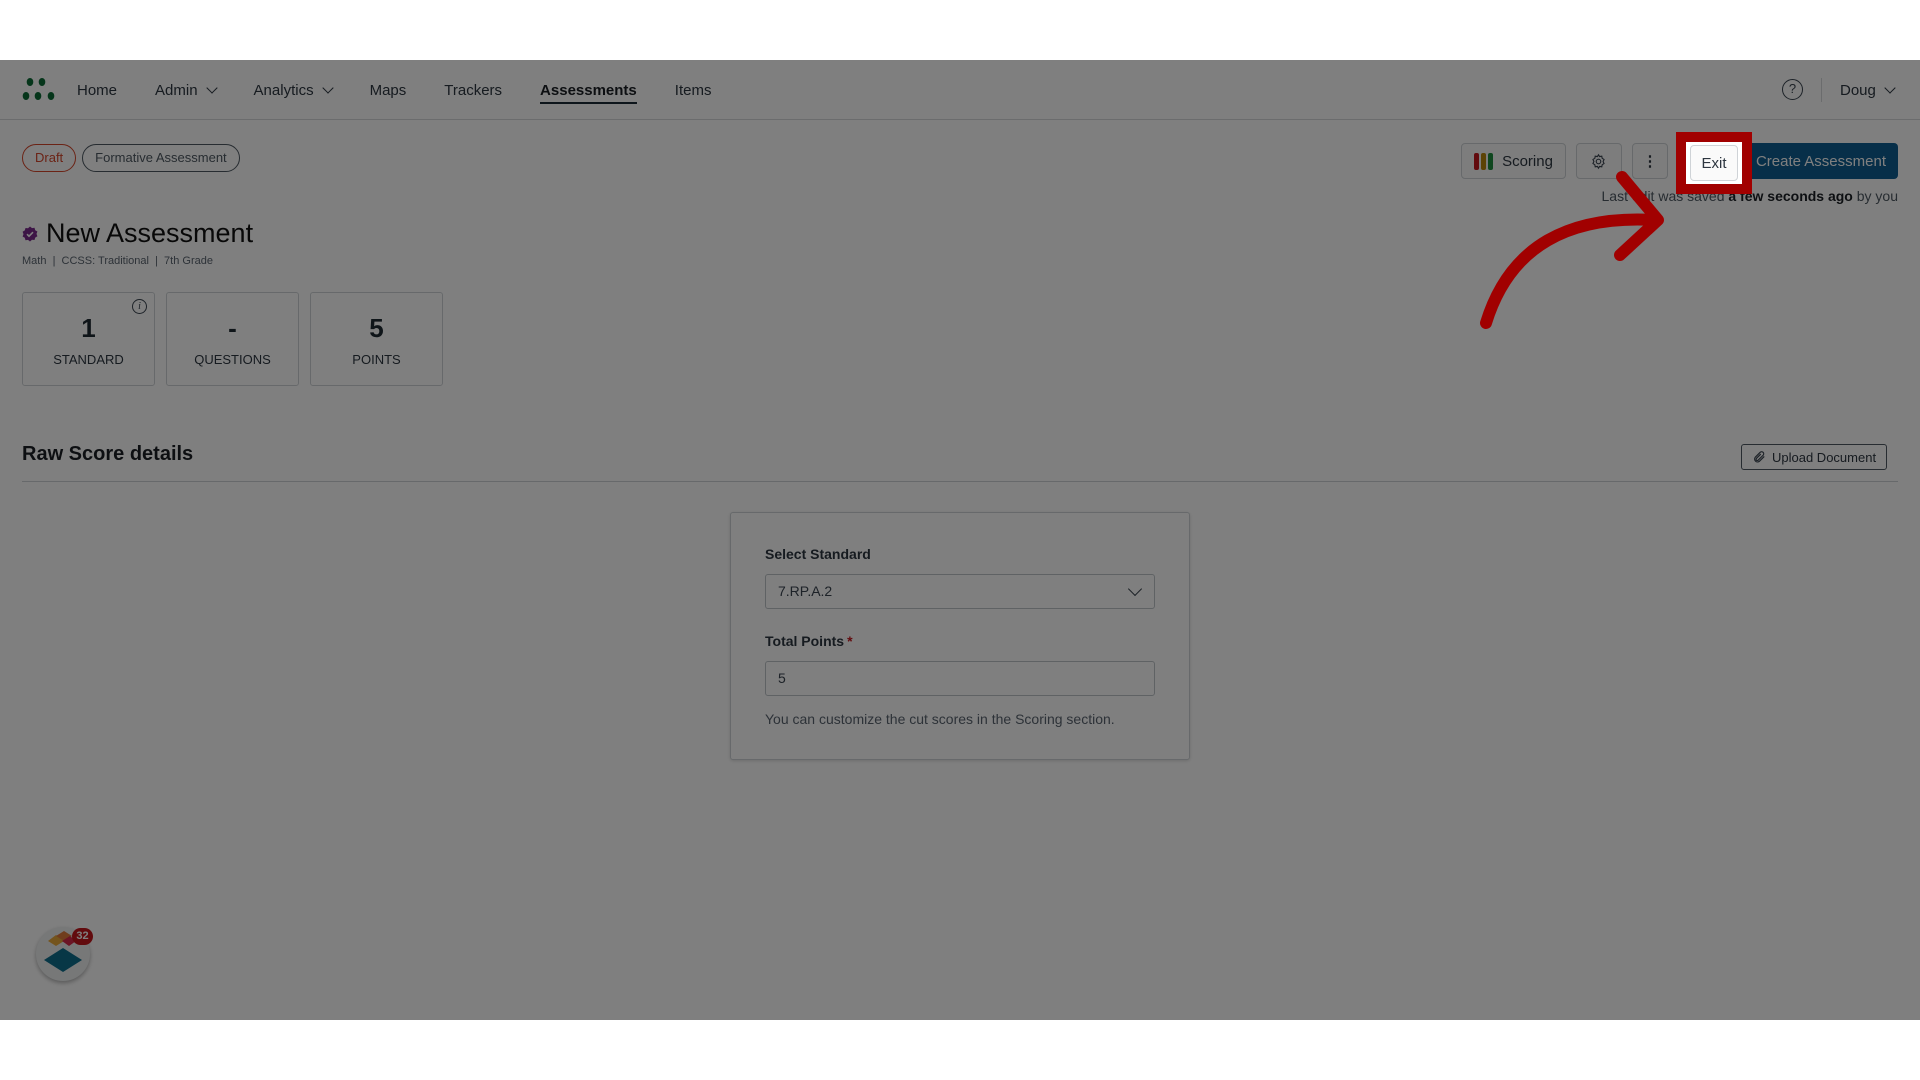 The image size is (1920, 1080). I want to click on user-menu: Doug, so click(1868, 90).